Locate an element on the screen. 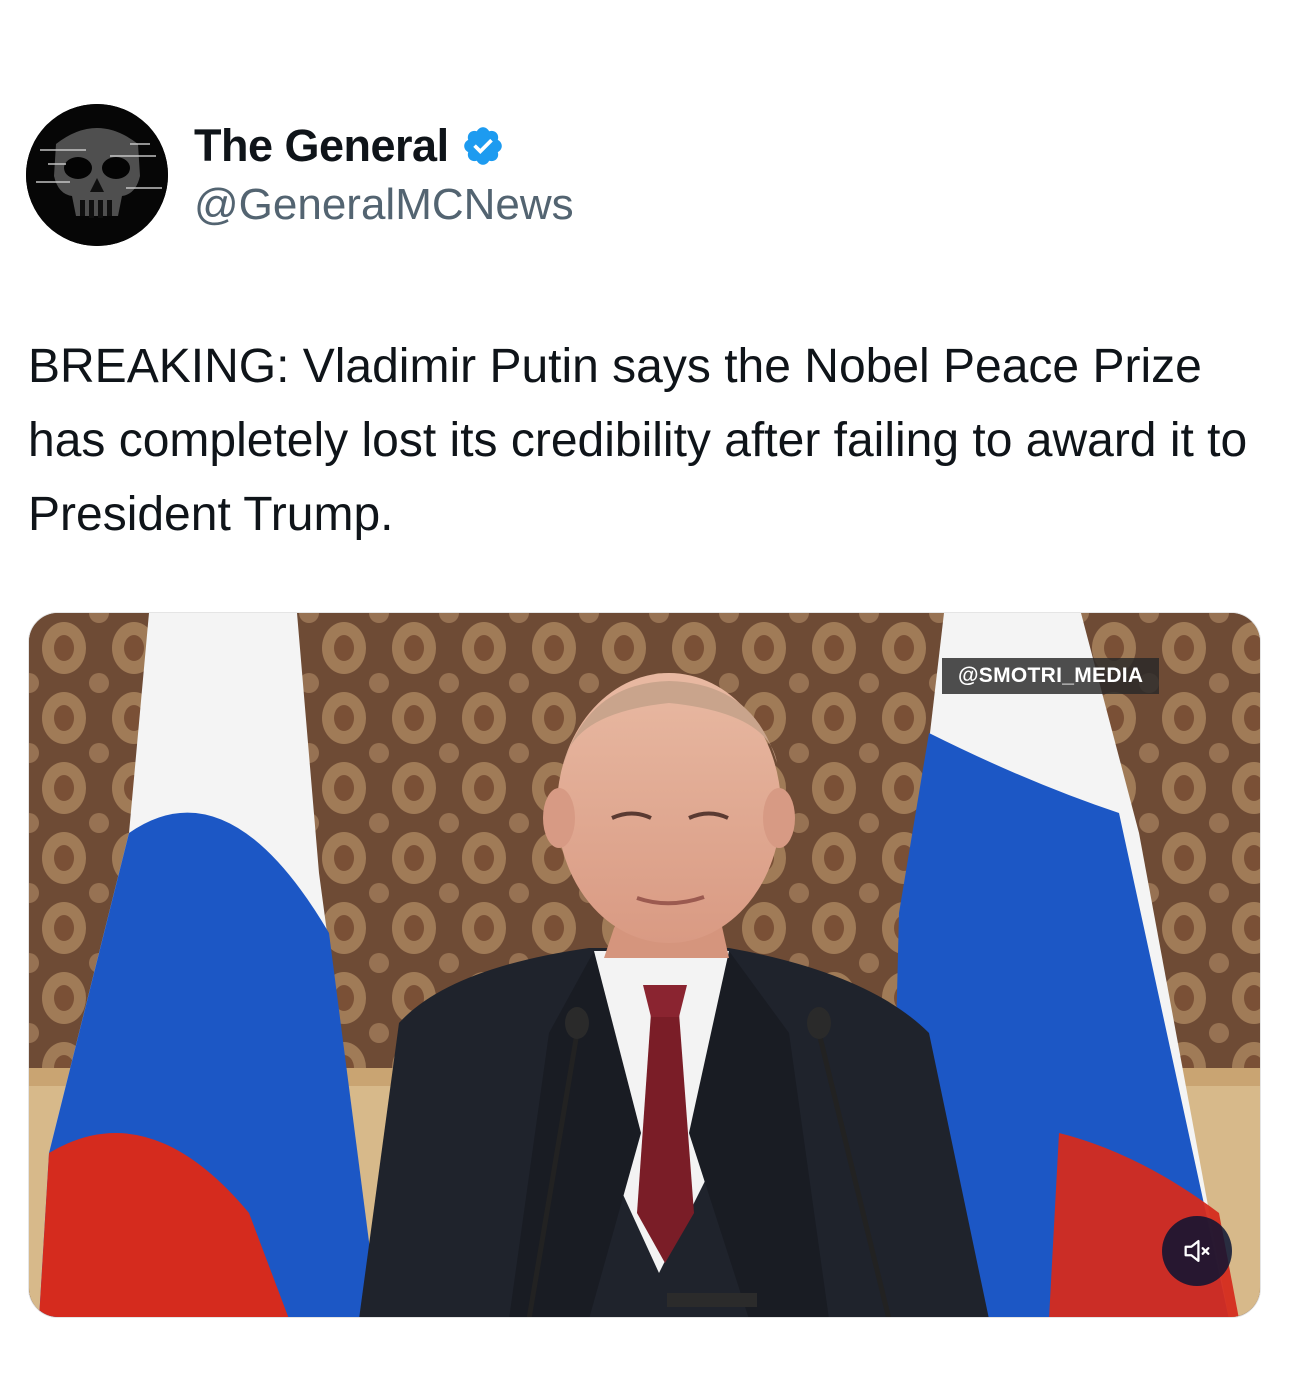 The image size is (1290, 1374). mute-toggle-button is located at coordinates (1197, 1251).